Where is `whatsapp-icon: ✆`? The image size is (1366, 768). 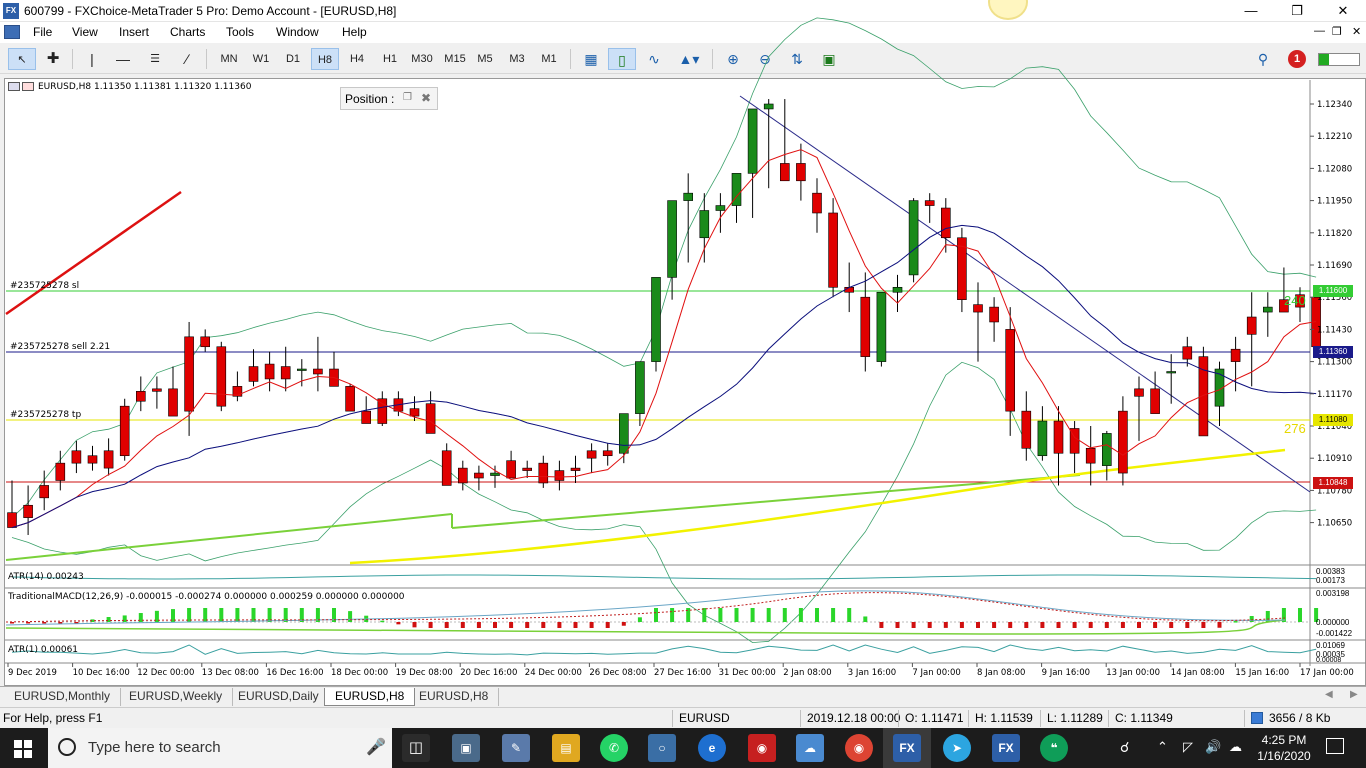 whatsapp-icon: ✆ is located at coordinates (614, 748).